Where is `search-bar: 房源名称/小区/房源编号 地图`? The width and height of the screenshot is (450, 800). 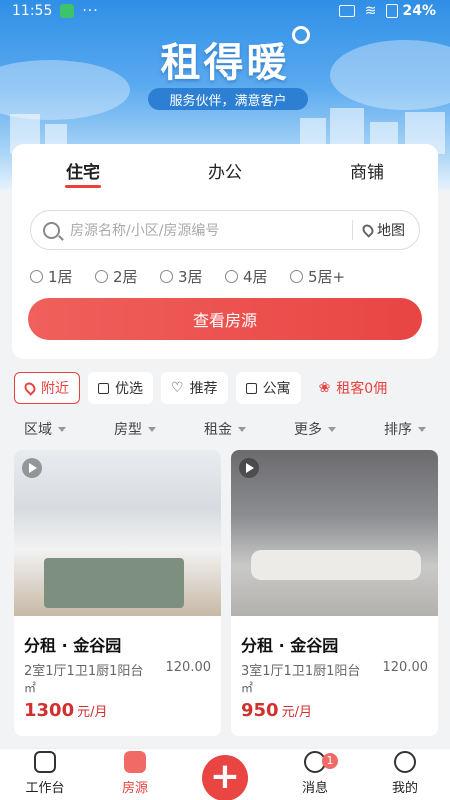
search-bar: 房源名称/小区/房源编号 地图 is located at coordinates (225, 230).